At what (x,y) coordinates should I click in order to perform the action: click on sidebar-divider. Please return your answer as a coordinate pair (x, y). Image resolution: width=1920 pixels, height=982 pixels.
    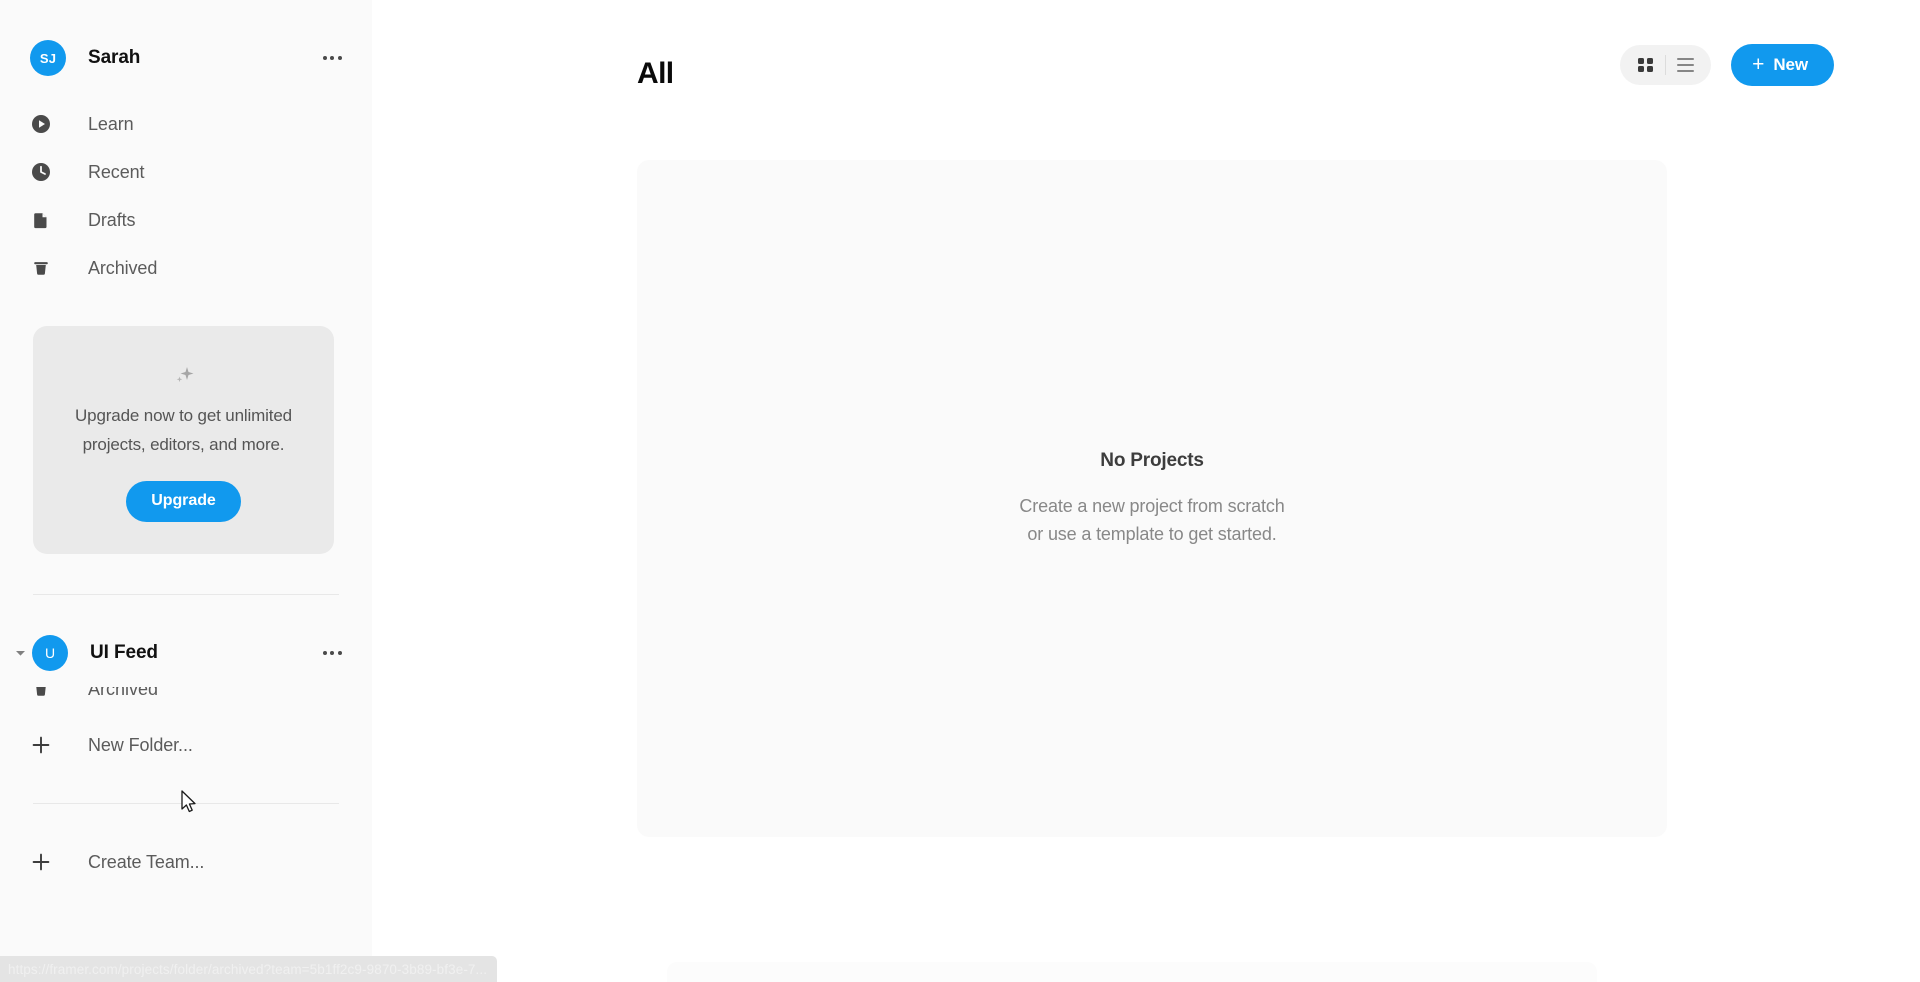
    Looking at the image, I should click on (186, 594).